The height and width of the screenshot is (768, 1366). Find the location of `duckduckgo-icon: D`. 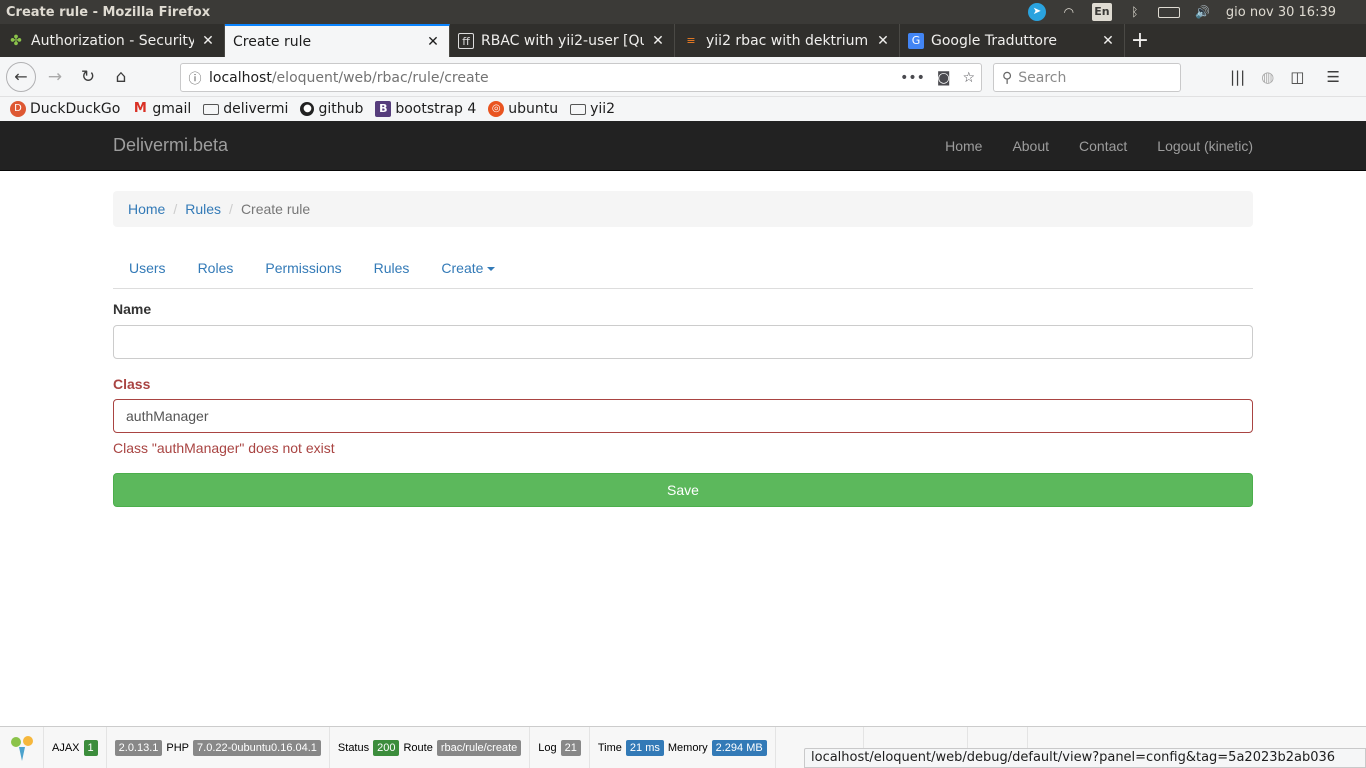

duckduckgo-icon: D is located at coordinates (18, 109).